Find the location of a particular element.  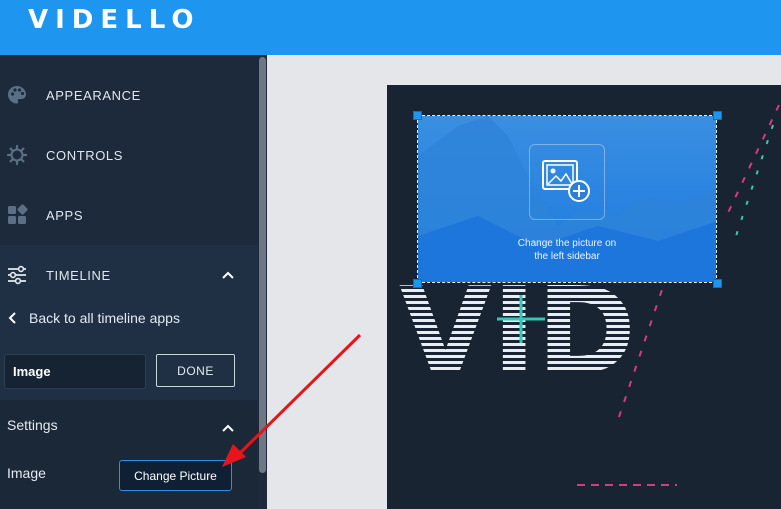

gear-icon is located at coordinates (17, 155).